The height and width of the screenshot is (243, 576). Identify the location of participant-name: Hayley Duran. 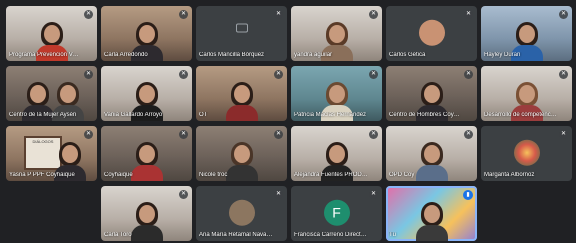
(502, 55).